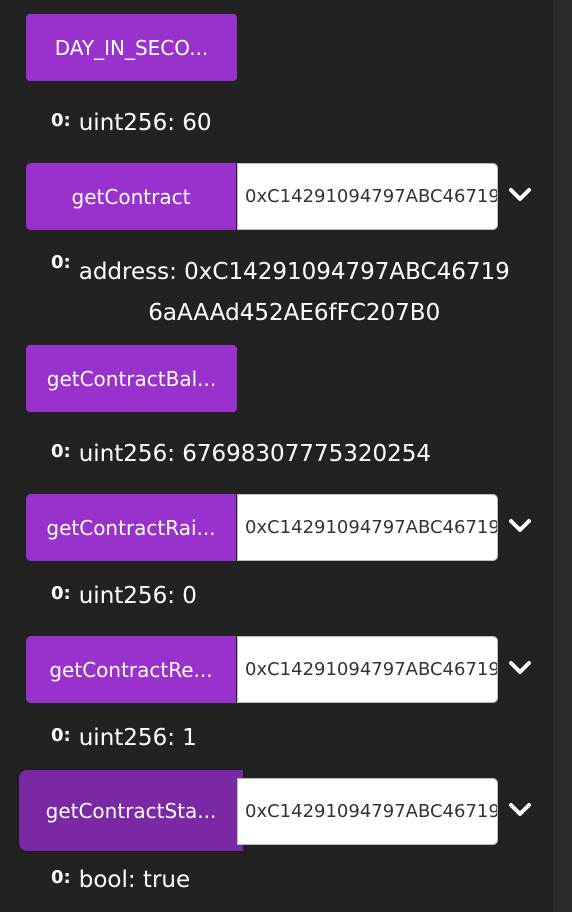 The image size is (572, 912). I want to click on output-value: address: 0xC14291094797ABC46719, so click(294, 272).